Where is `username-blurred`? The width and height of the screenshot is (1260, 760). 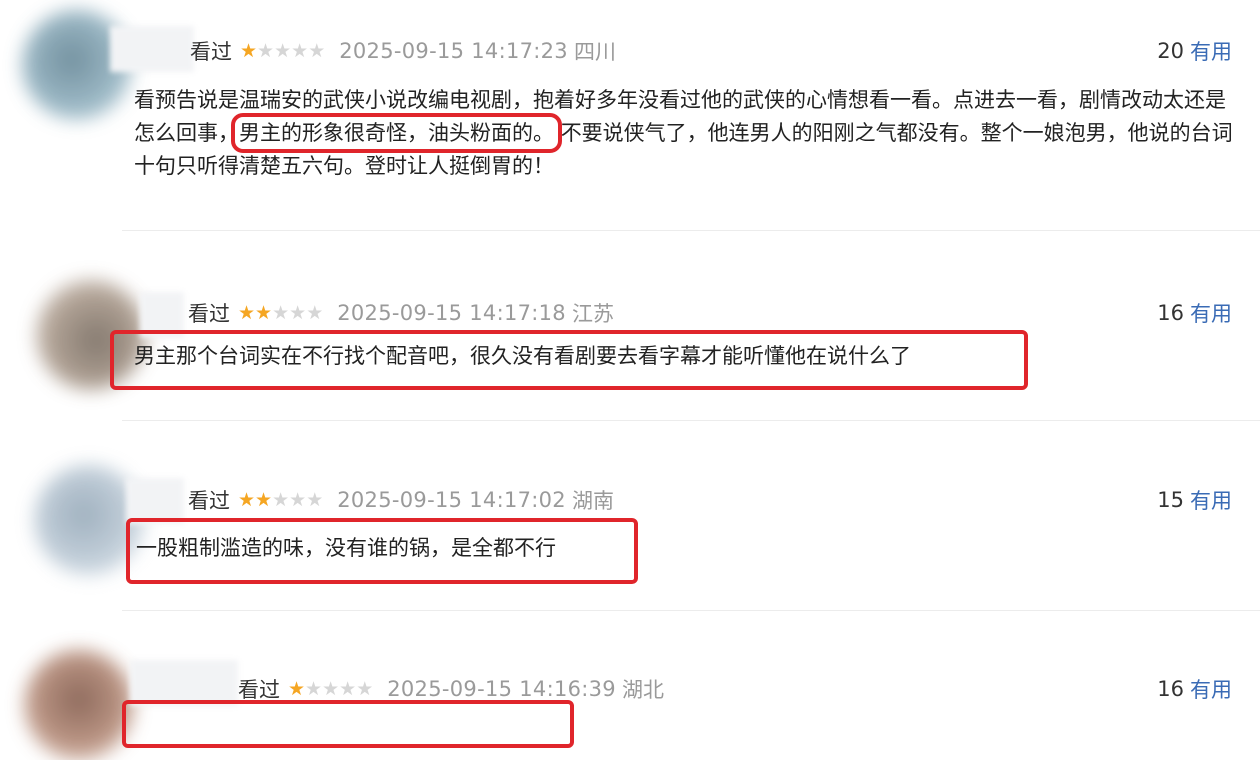 username-blurred is located at coordinates (152, 49).